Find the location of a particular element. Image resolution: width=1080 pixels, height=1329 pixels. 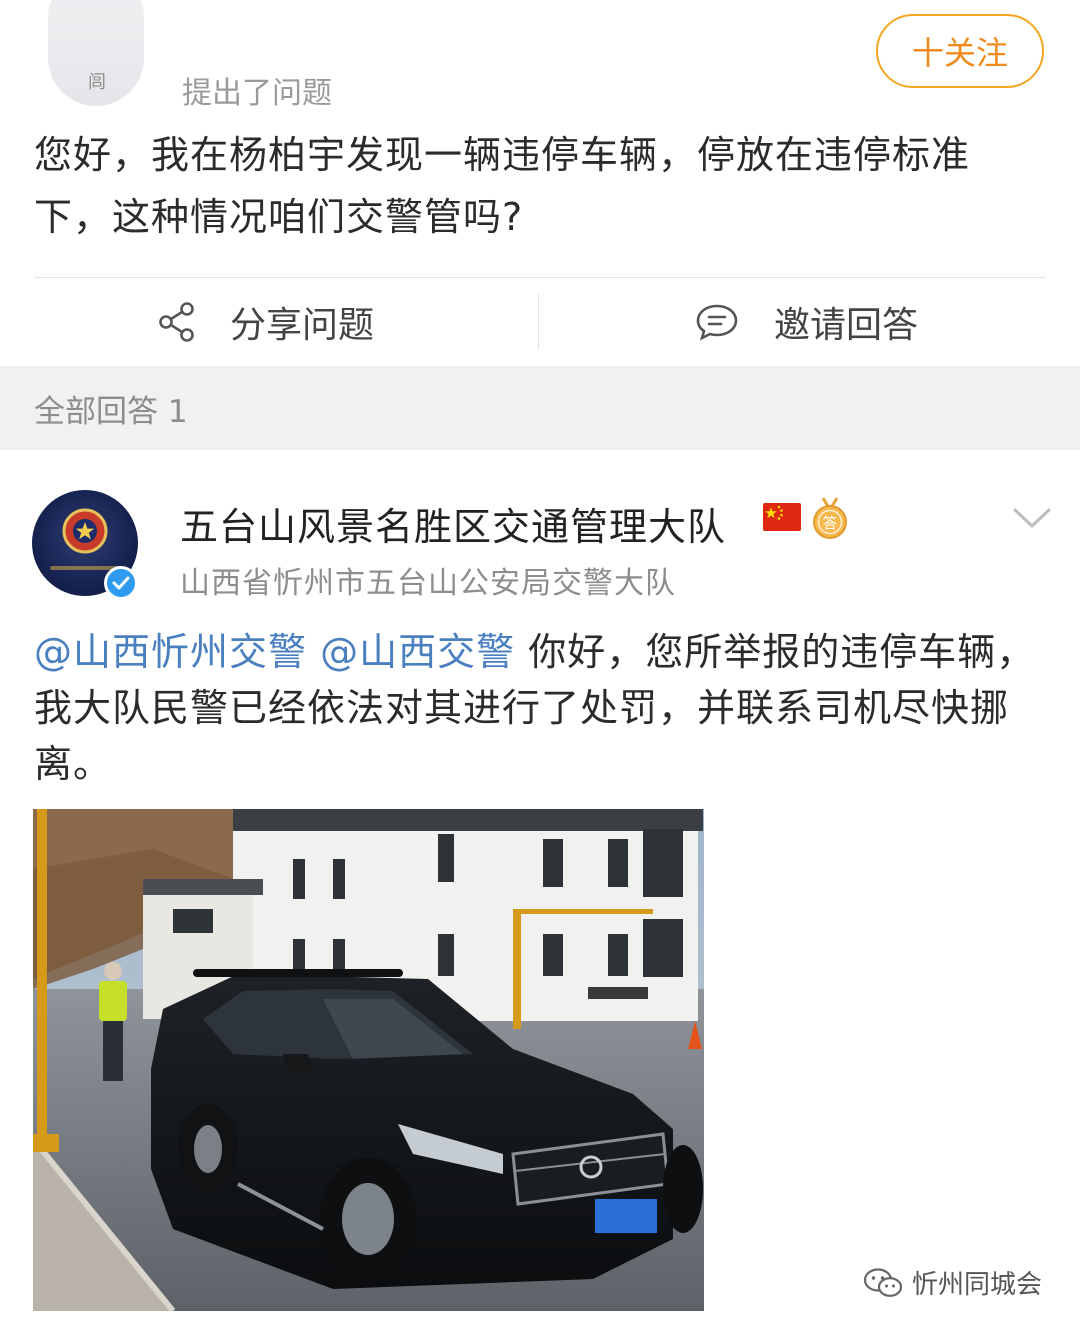

police-emblem-icon is located at coordinates (85, 531).